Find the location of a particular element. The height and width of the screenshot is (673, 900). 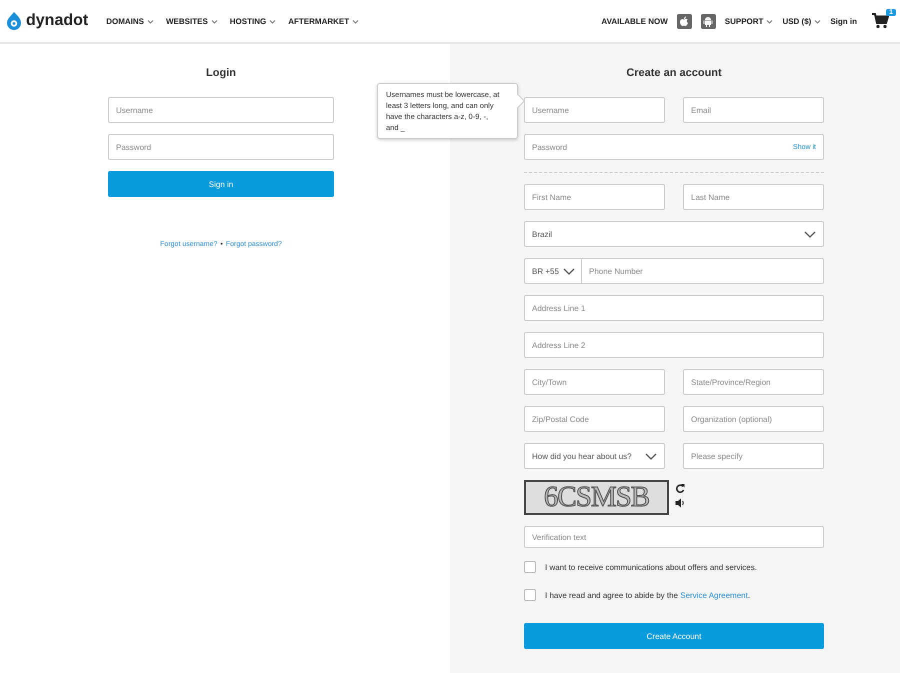

captcha-image: 6CSMSB is located at coordinates (596, 497).